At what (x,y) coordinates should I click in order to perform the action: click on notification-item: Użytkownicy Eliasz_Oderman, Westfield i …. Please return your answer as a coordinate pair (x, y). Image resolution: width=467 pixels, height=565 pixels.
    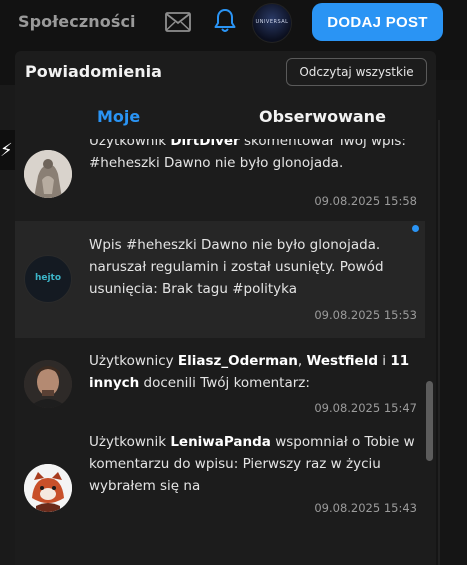
    Looking at the image, I should click on (220, 380).